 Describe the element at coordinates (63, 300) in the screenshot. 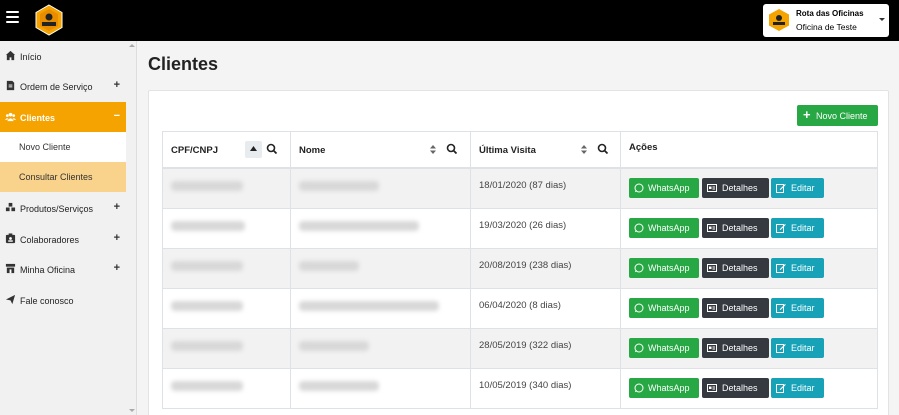

I see `sidebar-item-fale-conosco: Fale conosco` at that location.